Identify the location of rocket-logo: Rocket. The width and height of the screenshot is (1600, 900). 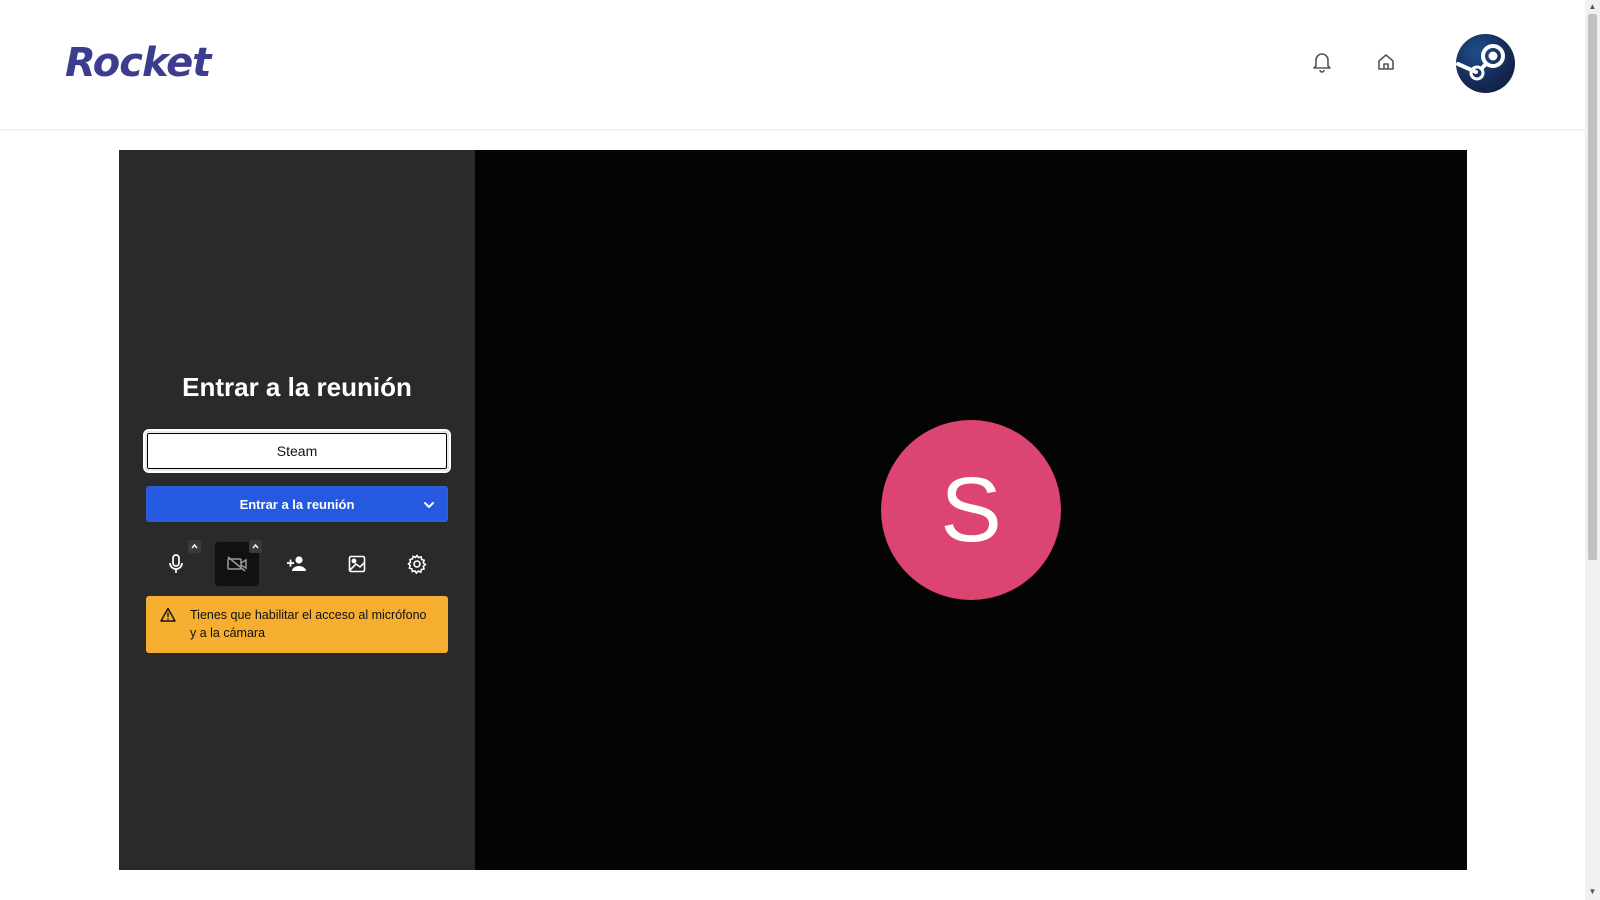
(138, 63).